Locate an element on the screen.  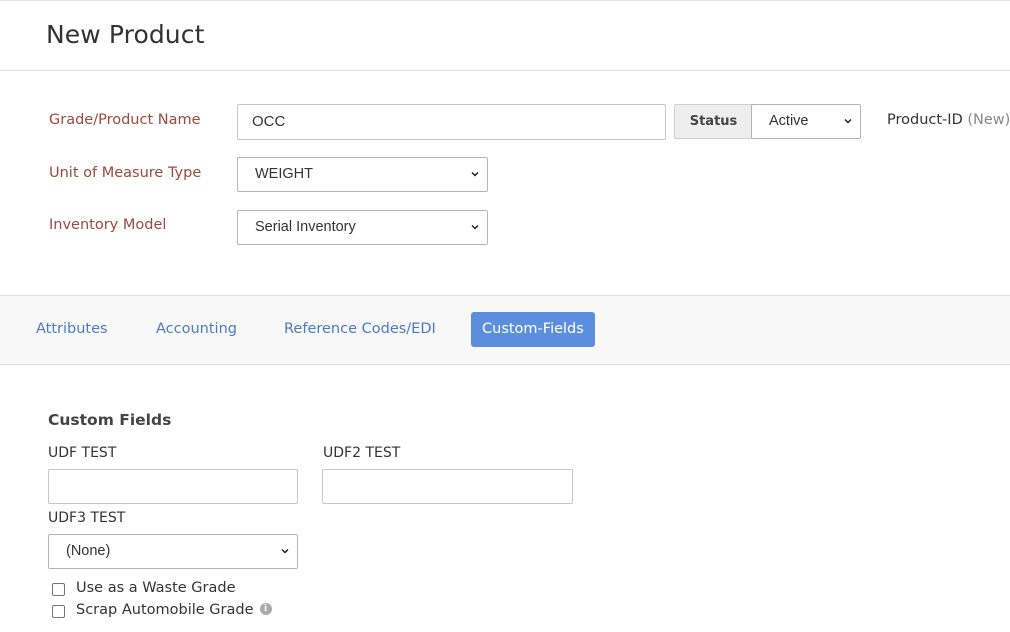
product-id: Product-ID (New) is located at coordinates (948, 120).